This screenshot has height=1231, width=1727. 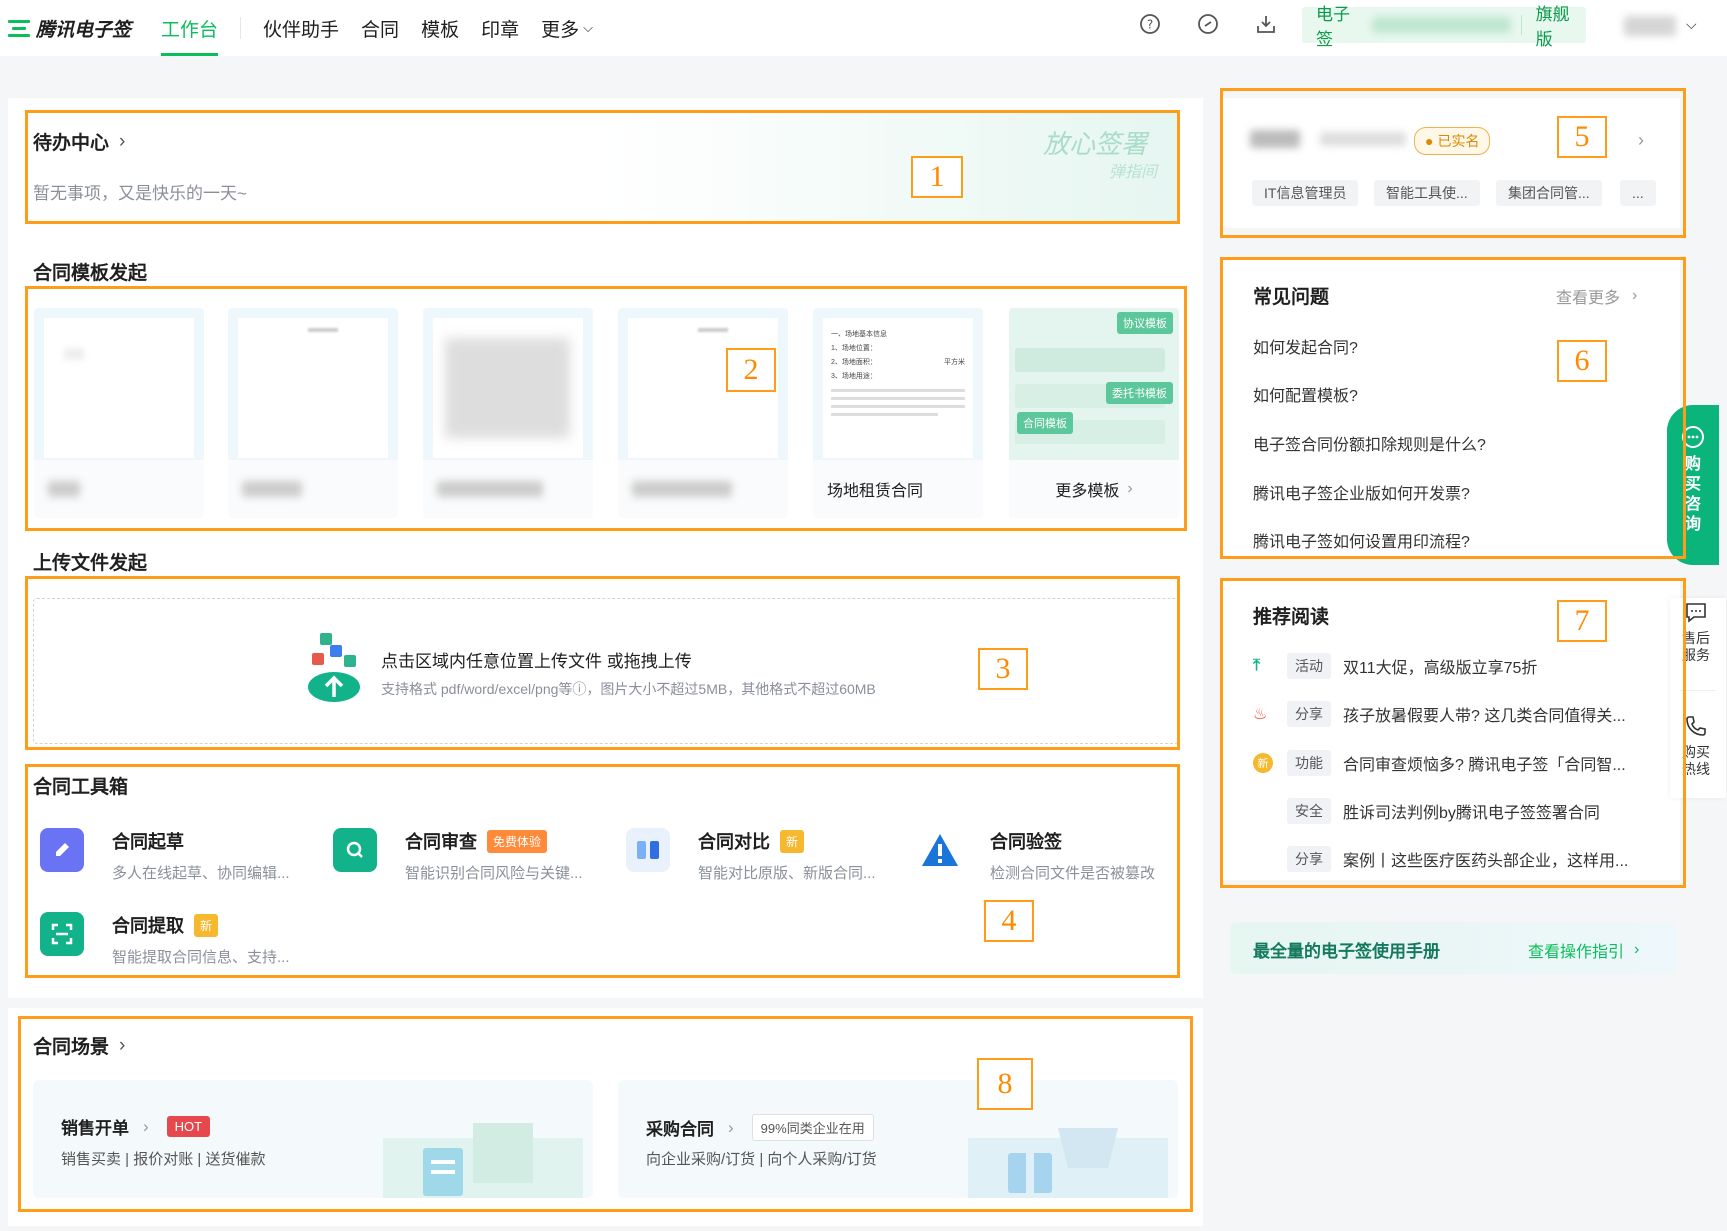 What do you see at coordinates (1696, 655) in the screenshot?
I see `after-sales-label: 服务` at bounding box center [1696, 655].